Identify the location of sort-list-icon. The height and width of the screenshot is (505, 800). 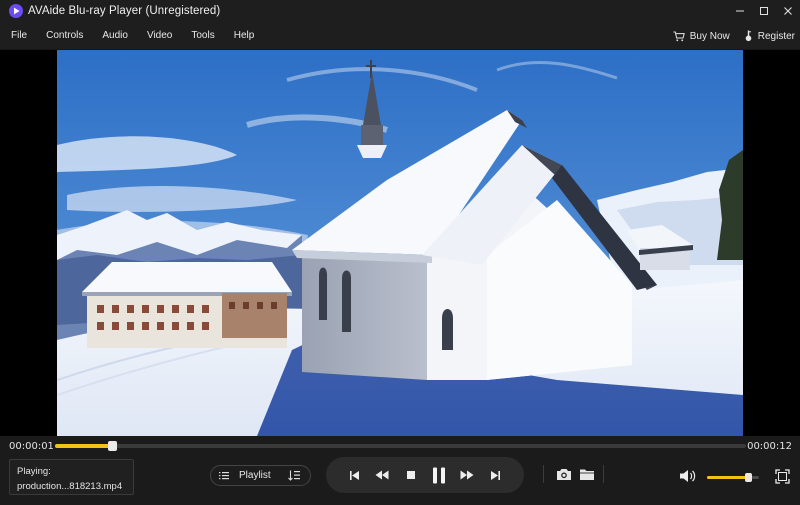
(293, 475).